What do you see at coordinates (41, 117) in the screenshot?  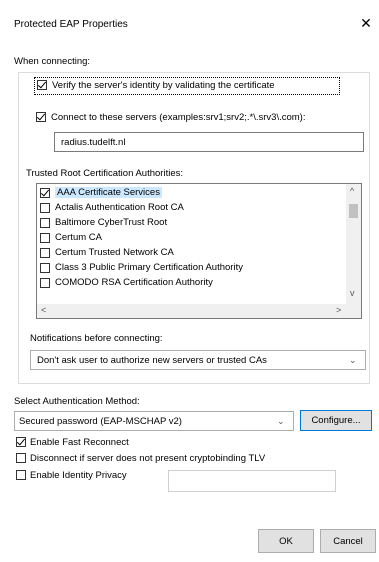 I see `connect-servers-checkbox` at bounding box center [41, 117].